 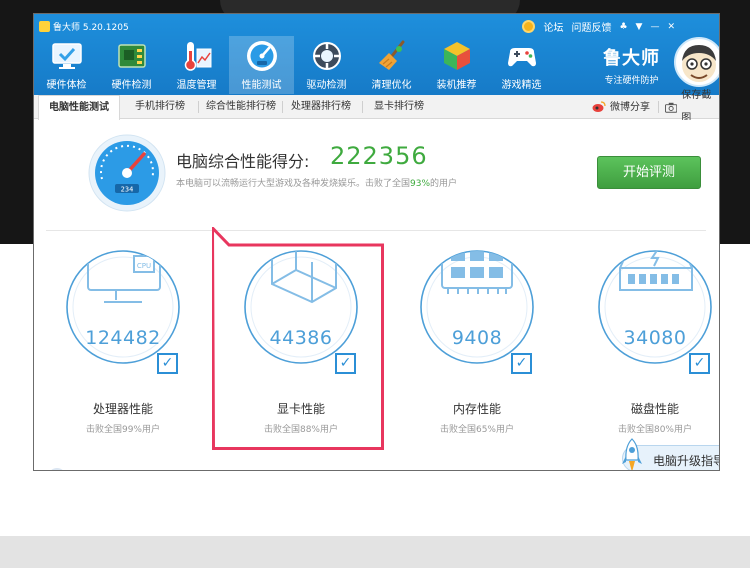 I want to click on toolbar-item-performance-test: 性能测试, so click(x=261, y=65).